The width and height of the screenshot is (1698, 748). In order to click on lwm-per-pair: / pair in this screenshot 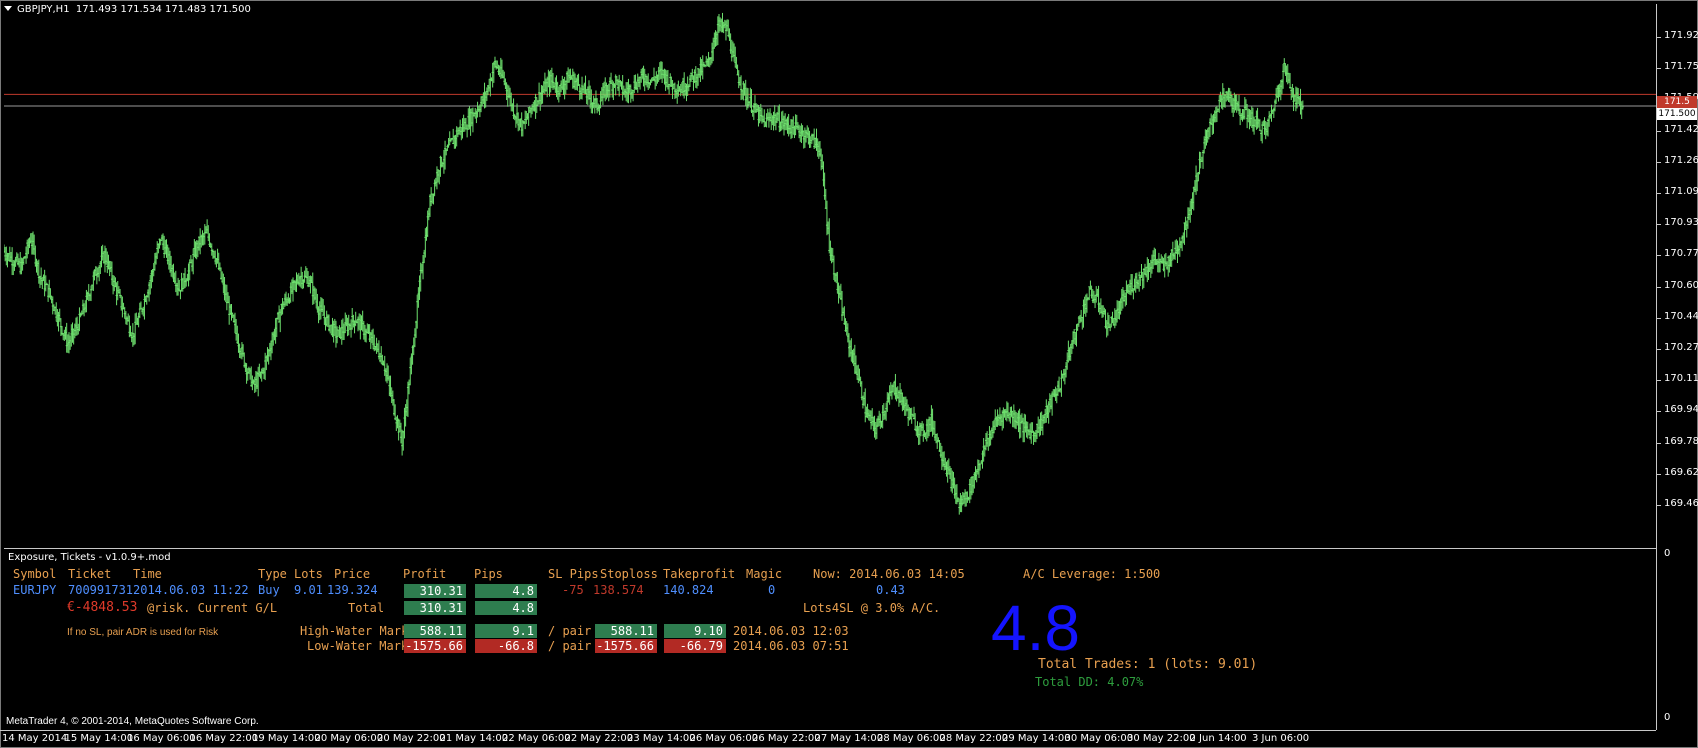, I will do `click(570, 646)`.